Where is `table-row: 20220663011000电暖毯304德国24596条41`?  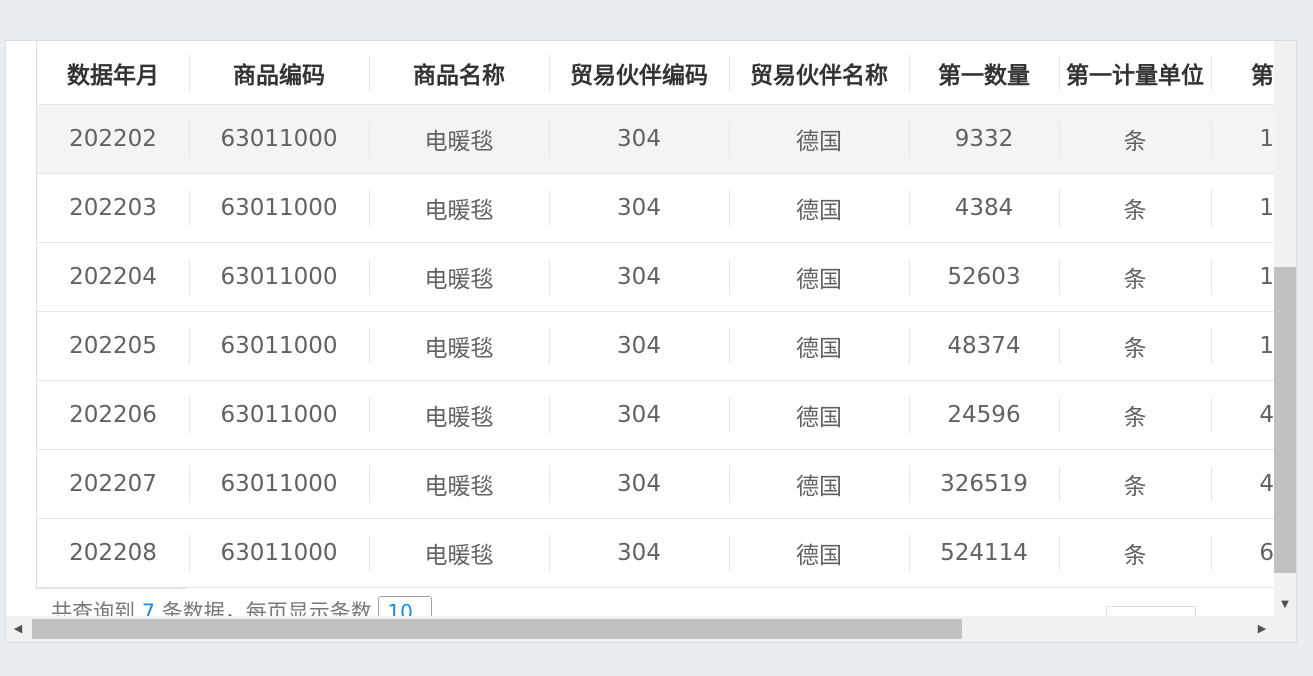
table-row: 20220663011000电暖毯304德国24596条41 is located at coordinates (655, 415).